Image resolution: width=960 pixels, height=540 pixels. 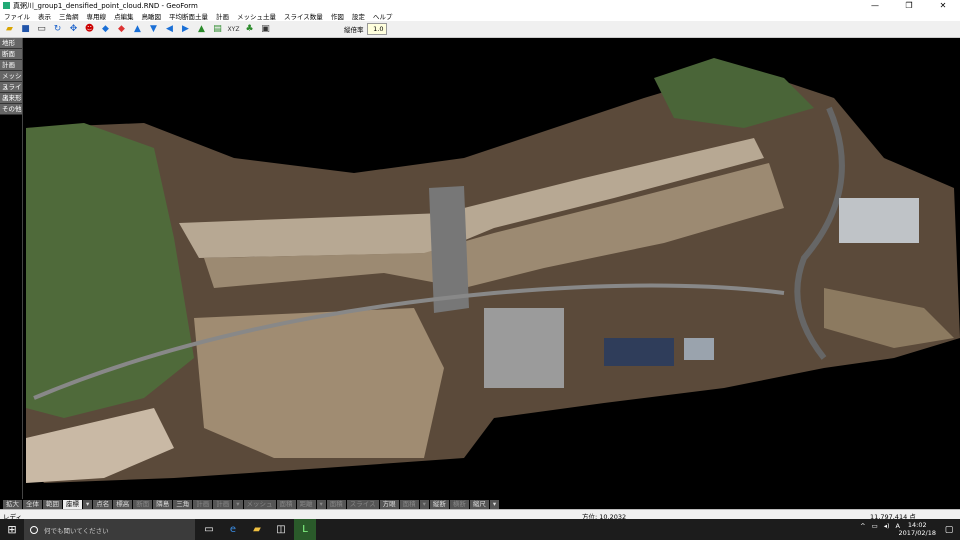 What do you see at coordinates (169, 29) in the screenshot?
I see `arrow-left-icon: ◀` at bounding box center [169, 29].